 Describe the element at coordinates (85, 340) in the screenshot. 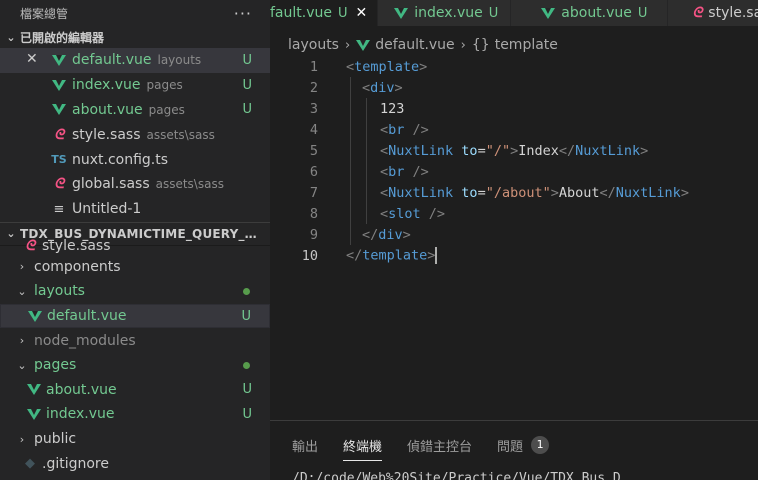

I see `tree-item-label: node_modules` at that location.